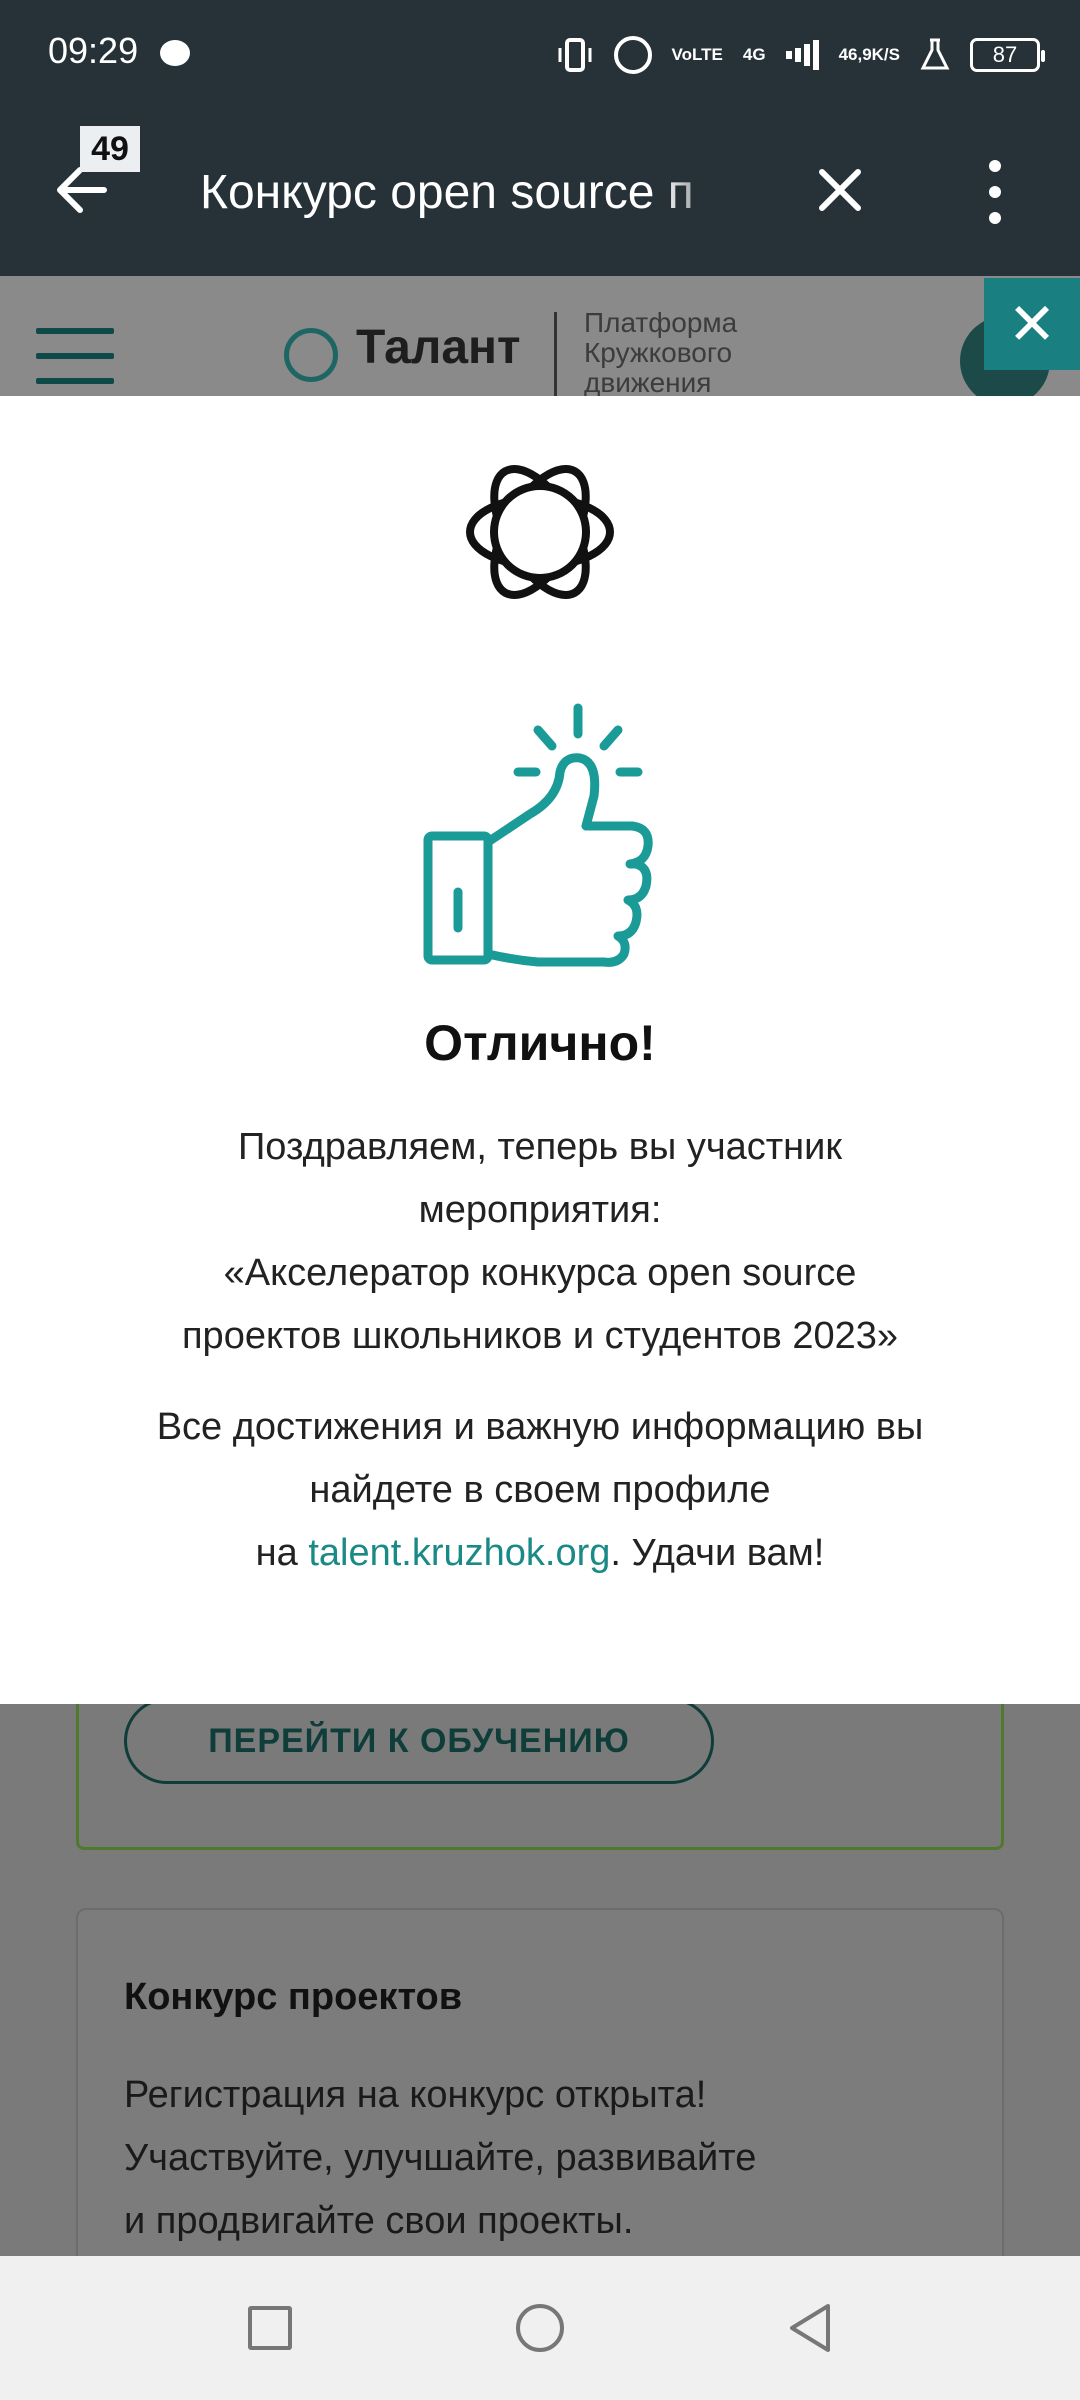 This screenshot has height=2400, width=1080. Describe the element at coordinates (575, 55) in the screenshot. I see `vibrate-icon` at that location.